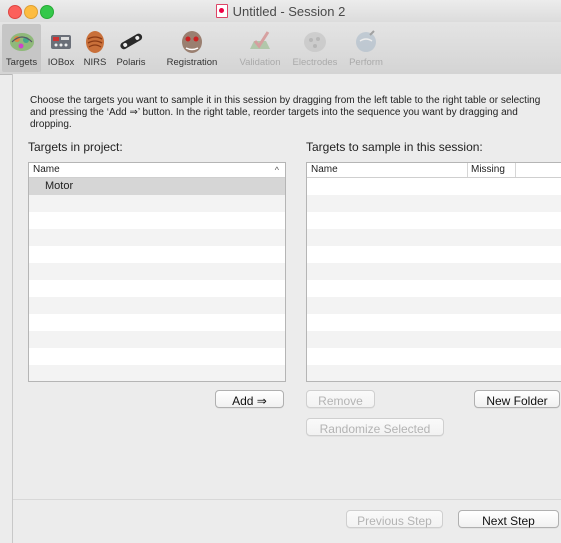  What do you see at coordinates (394, 147) in the screenshot?
I see `targets-to-sample-heading: Targets to sample in this session:` at bounding box center [394, 147].